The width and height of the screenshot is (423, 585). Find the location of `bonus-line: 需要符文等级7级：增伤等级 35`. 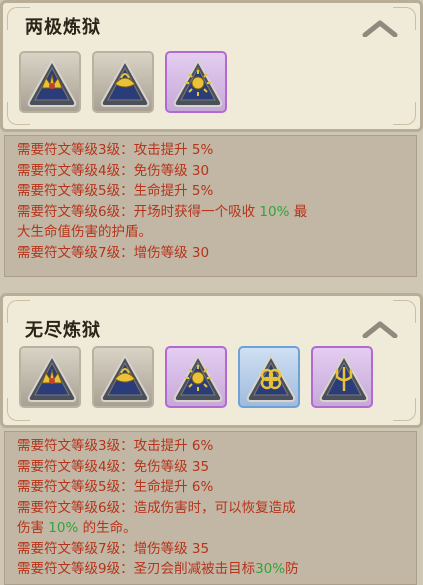

bonus-line: 需要符文等级7级：增伤等级 35 is located at coordinates (211, 549).